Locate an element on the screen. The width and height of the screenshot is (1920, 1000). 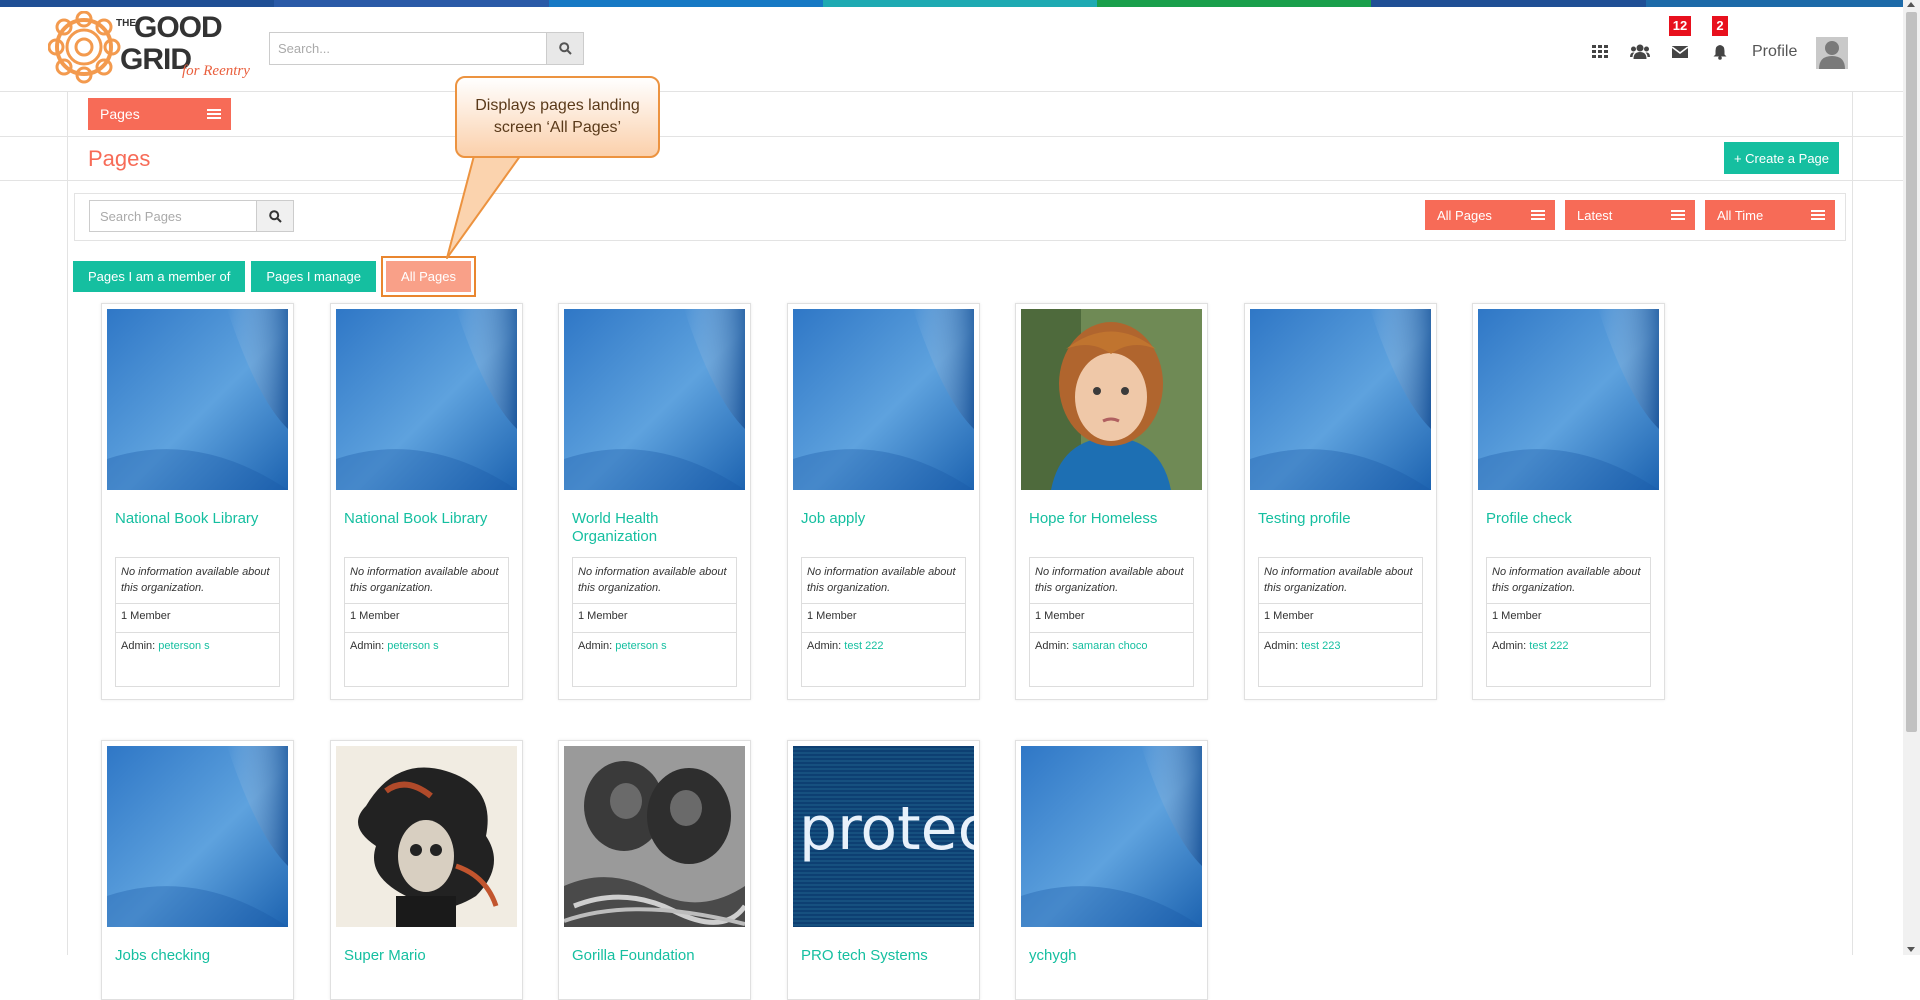
pages-menu-label: Pages is located at coordinates (120, 114).